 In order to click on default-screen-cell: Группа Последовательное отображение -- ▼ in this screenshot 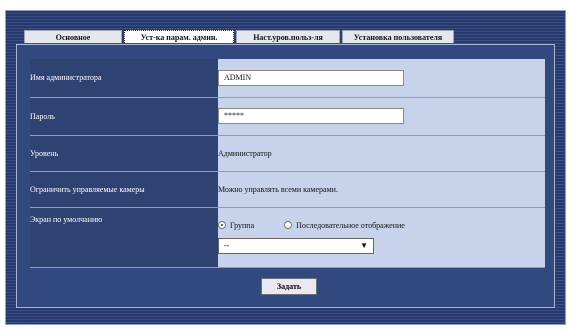, I will do `click(381, 237)`.